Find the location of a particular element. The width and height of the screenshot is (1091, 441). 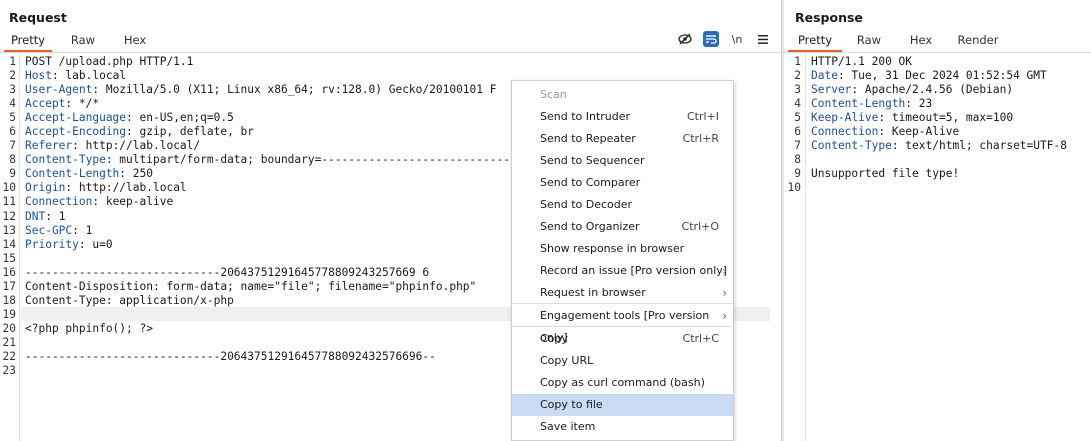

header-name: Priority is located at coordinates (52, 244).